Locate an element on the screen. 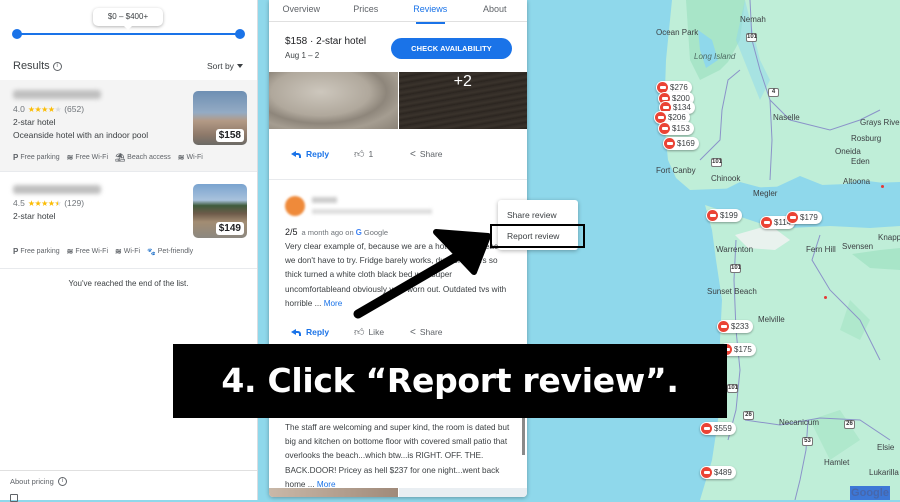 The height and width of the screenshot is (502, 900). pointer-arrow-icon is located at coordinates (422, 274).